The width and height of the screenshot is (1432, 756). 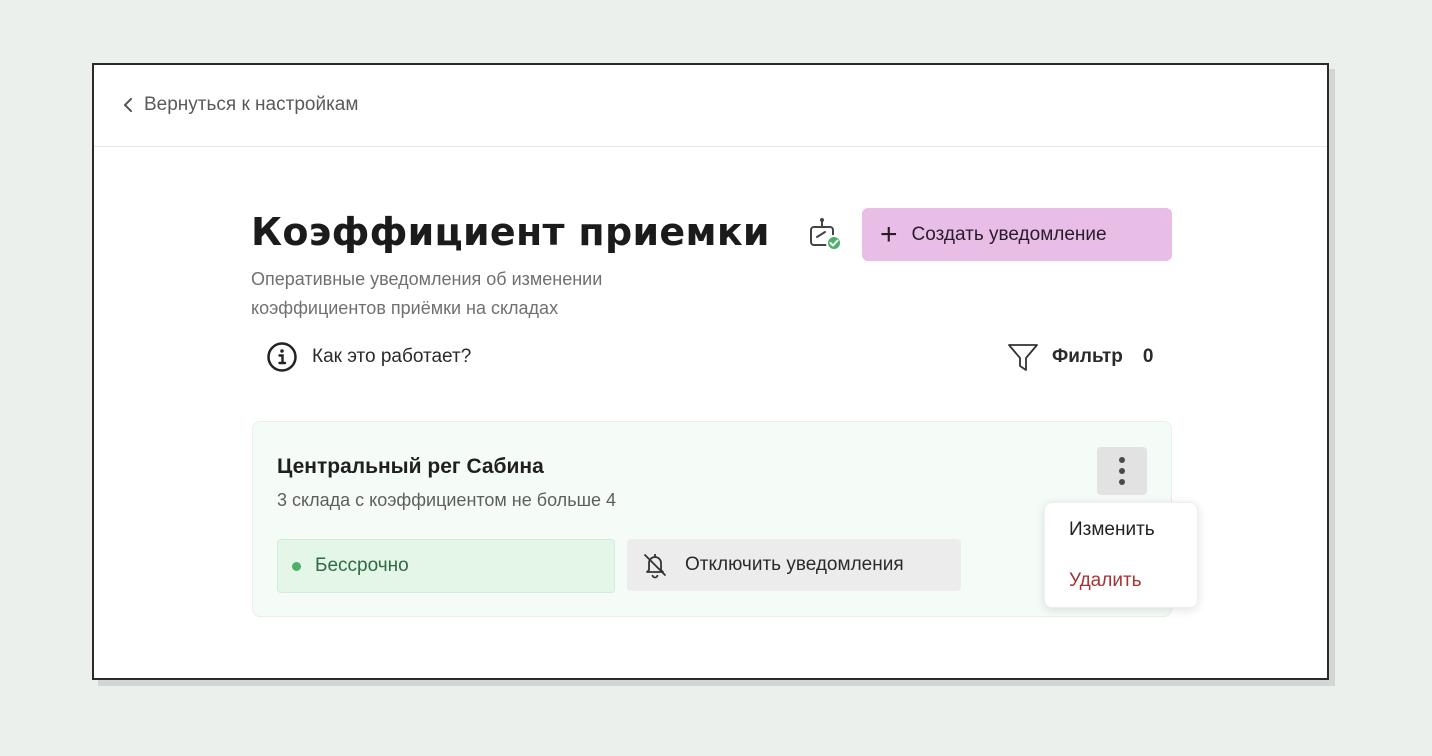 I want to click on notification-title: Центральный рег Сабина, so click(x=410, y=466).